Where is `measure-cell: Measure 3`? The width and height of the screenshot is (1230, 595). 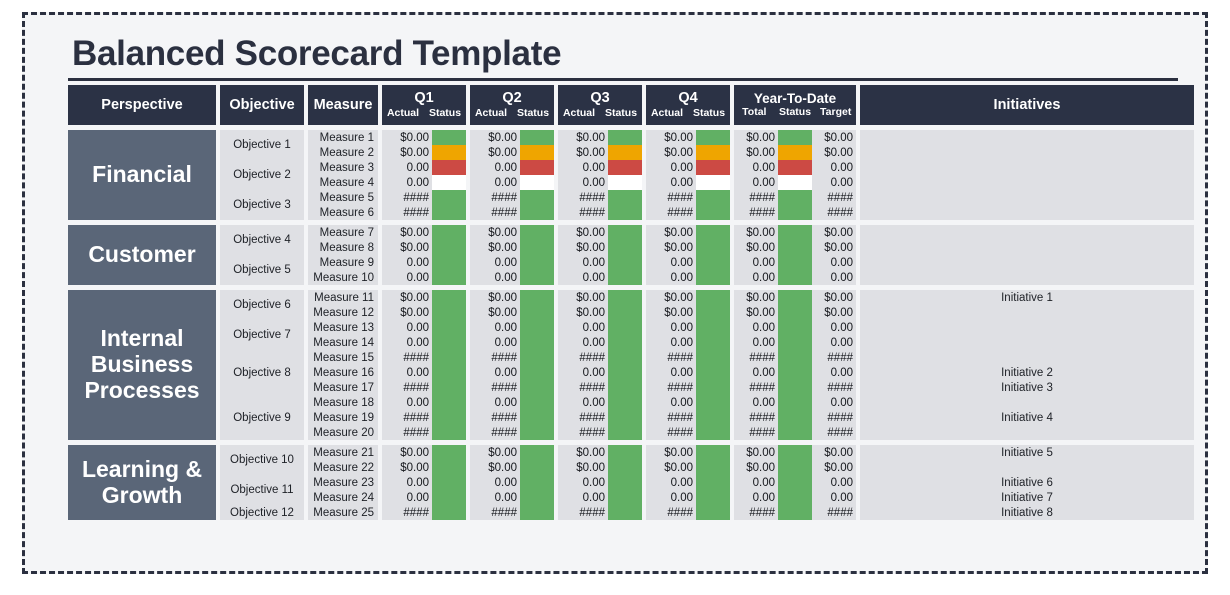 measure-cell: Measure 3 is located at coordinates (343, 167).